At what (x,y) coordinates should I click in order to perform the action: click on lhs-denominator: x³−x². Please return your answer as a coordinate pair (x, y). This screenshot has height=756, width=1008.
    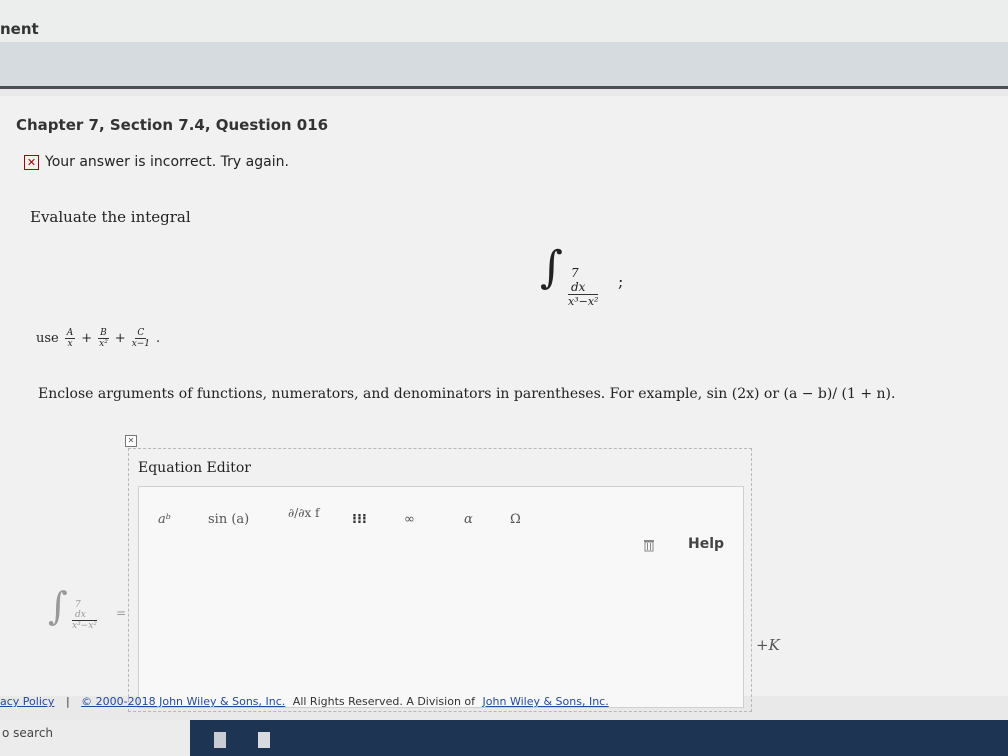
    Looking at the image, I should click on (84, 626).